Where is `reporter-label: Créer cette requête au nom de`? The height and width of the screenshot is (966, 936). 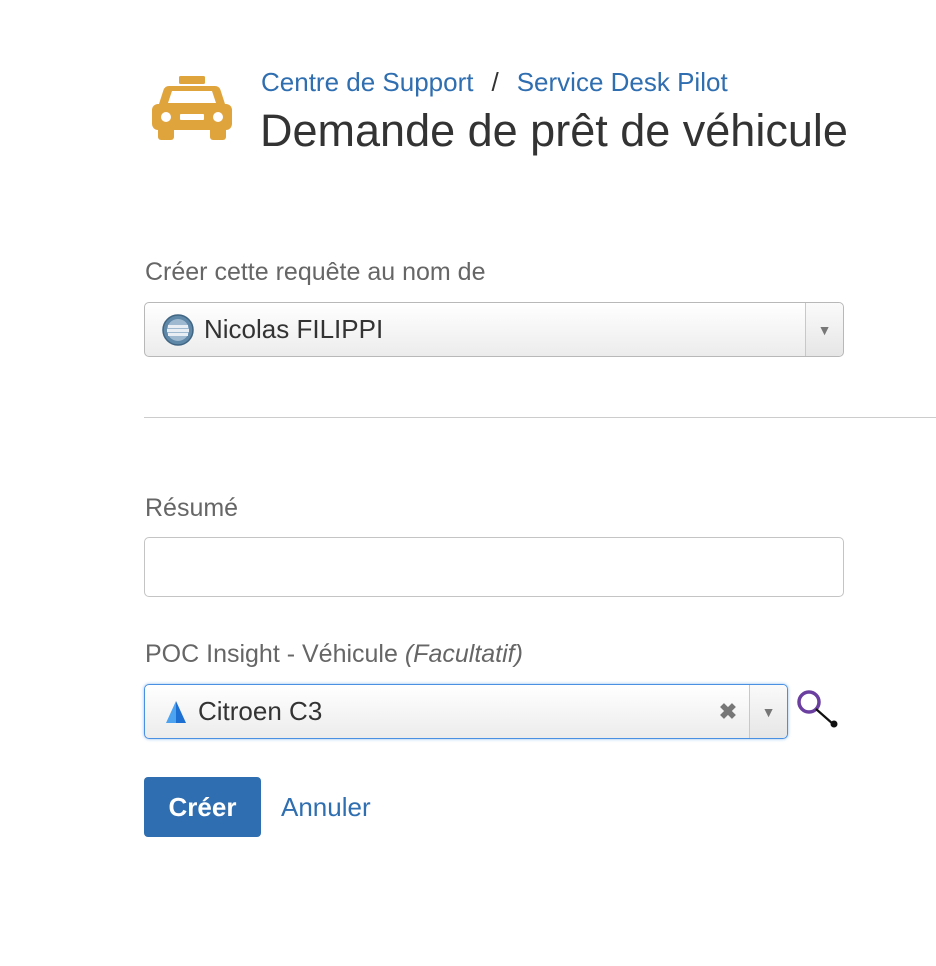 reporter-label: Créer cette requête au nom de is located at coordinates (315, 272).